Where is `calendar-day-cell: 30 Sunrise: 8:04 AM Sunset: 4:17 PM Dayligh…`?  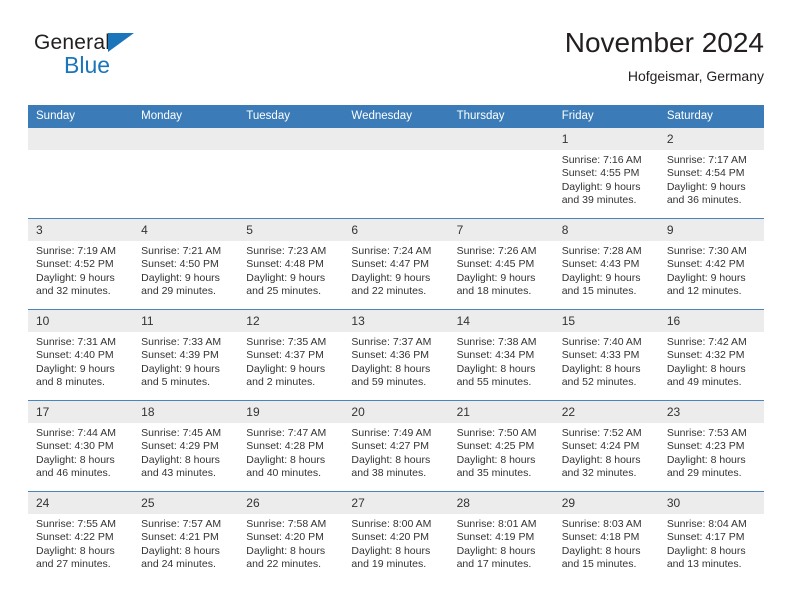 calendar-day-cell: 30 Sunrise: 8:04 AM Sunset: 4:17 PM Dayligh… is located at coordinates (711, 536).